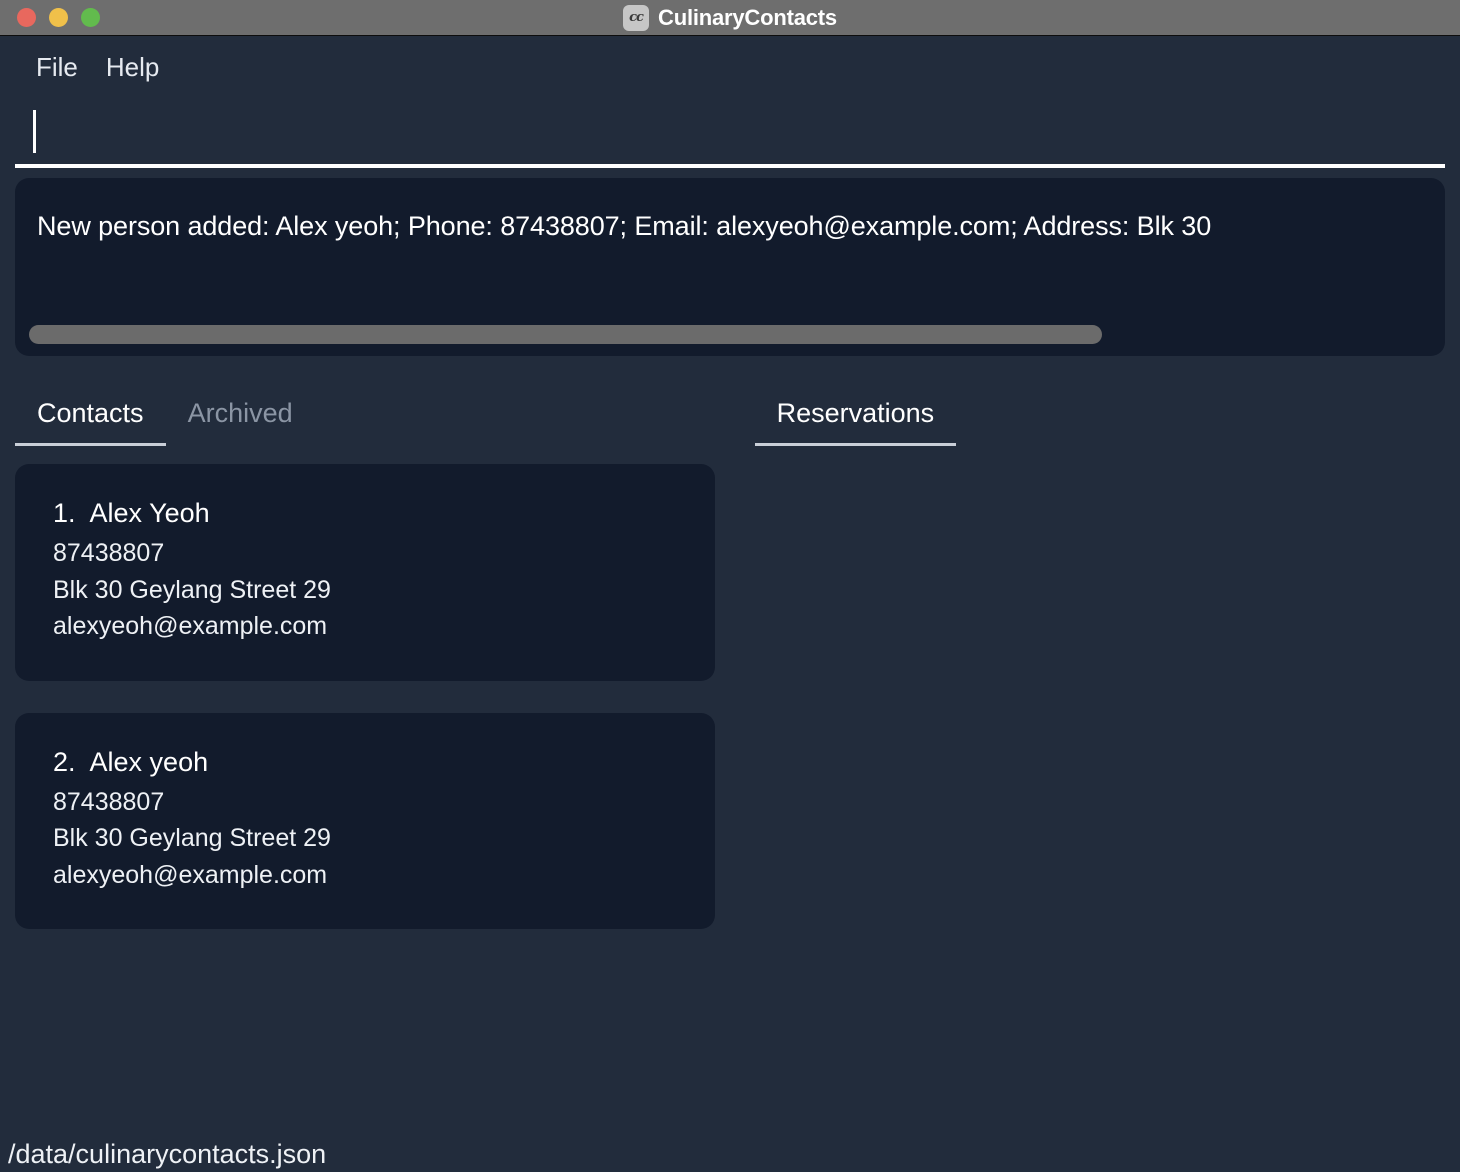 Image resolution: width=1460 pixels, height=1172 pixels. What do you see at coordinates (747, 17) in the screenshot?
I see `window-title: CulinaryContacts` at bounding box center [747, 17].